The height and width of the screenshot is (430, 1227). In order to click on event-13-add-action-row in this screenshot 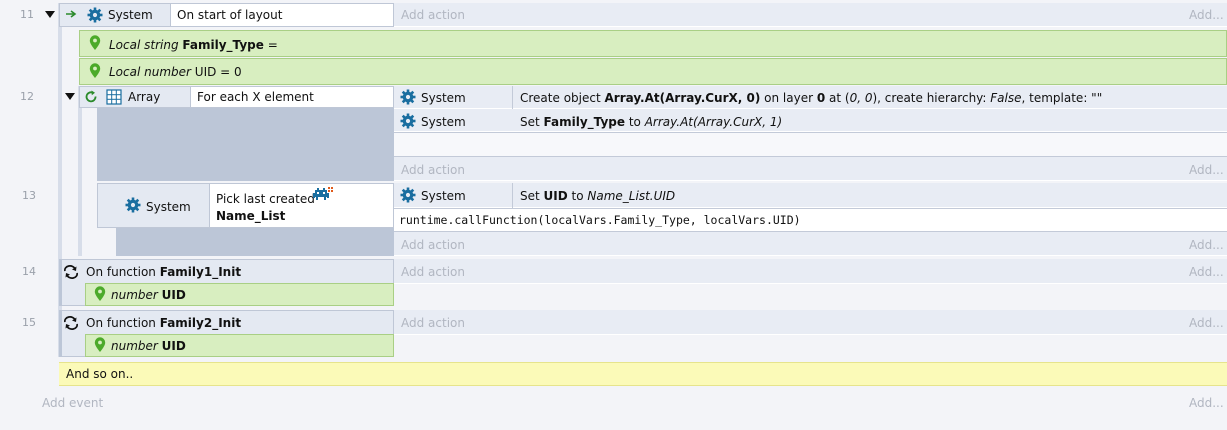, I will do `click(810, 244)`.